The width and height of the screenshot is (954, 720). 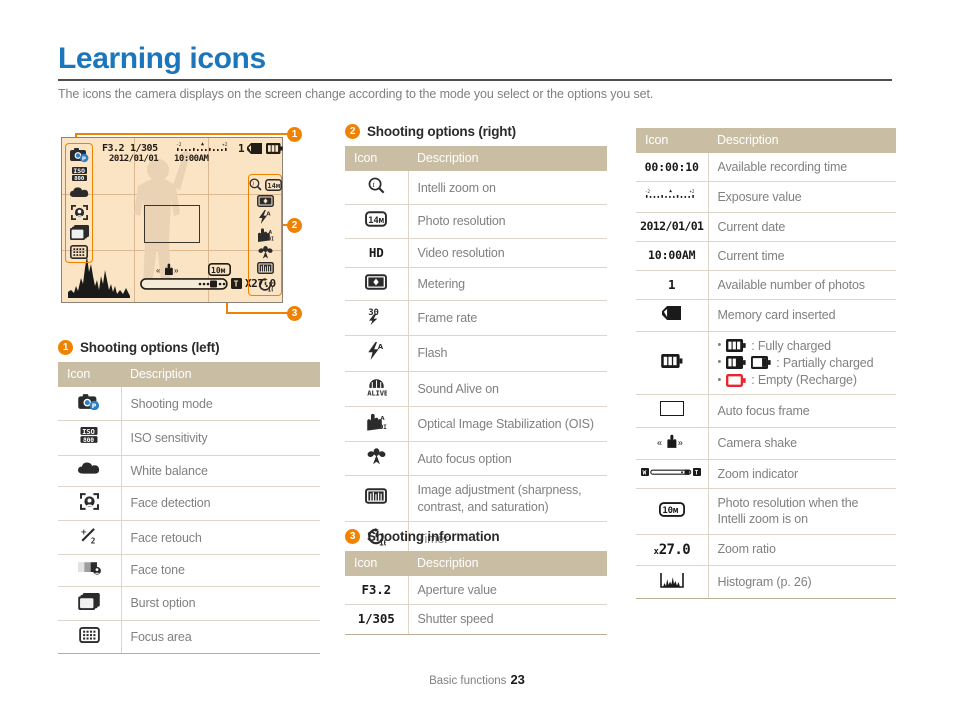 I want to click on shooting-mode-icon: P, so click(x=90, y=404).